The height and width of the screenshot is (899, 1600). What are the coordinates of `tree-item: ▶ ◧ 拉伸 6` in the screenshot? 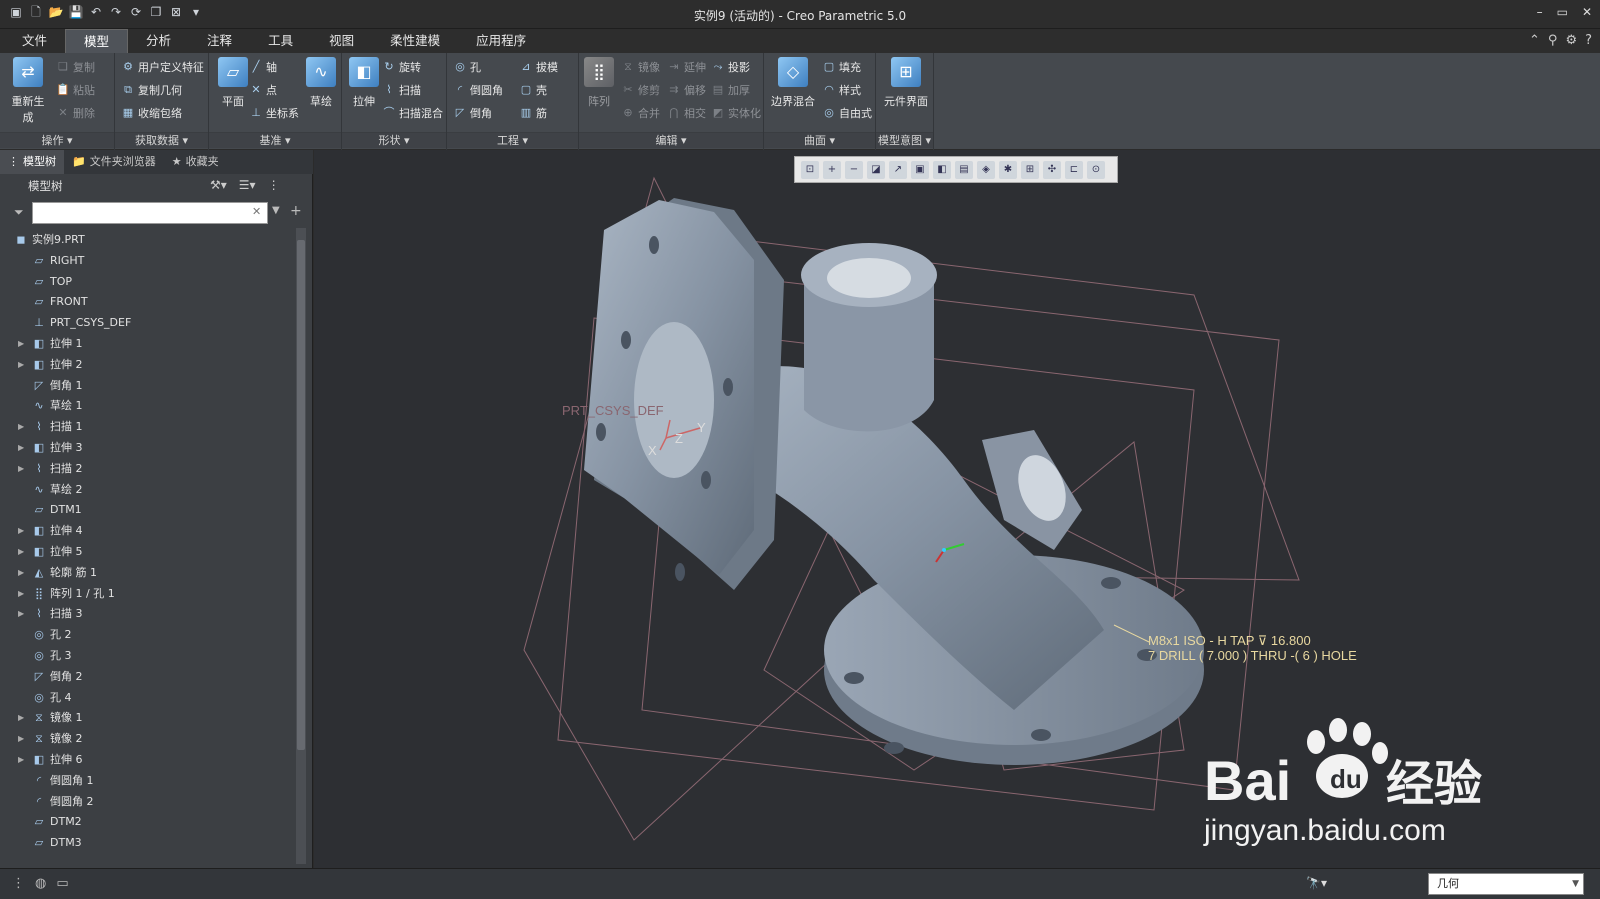 It's located at (150, 760).